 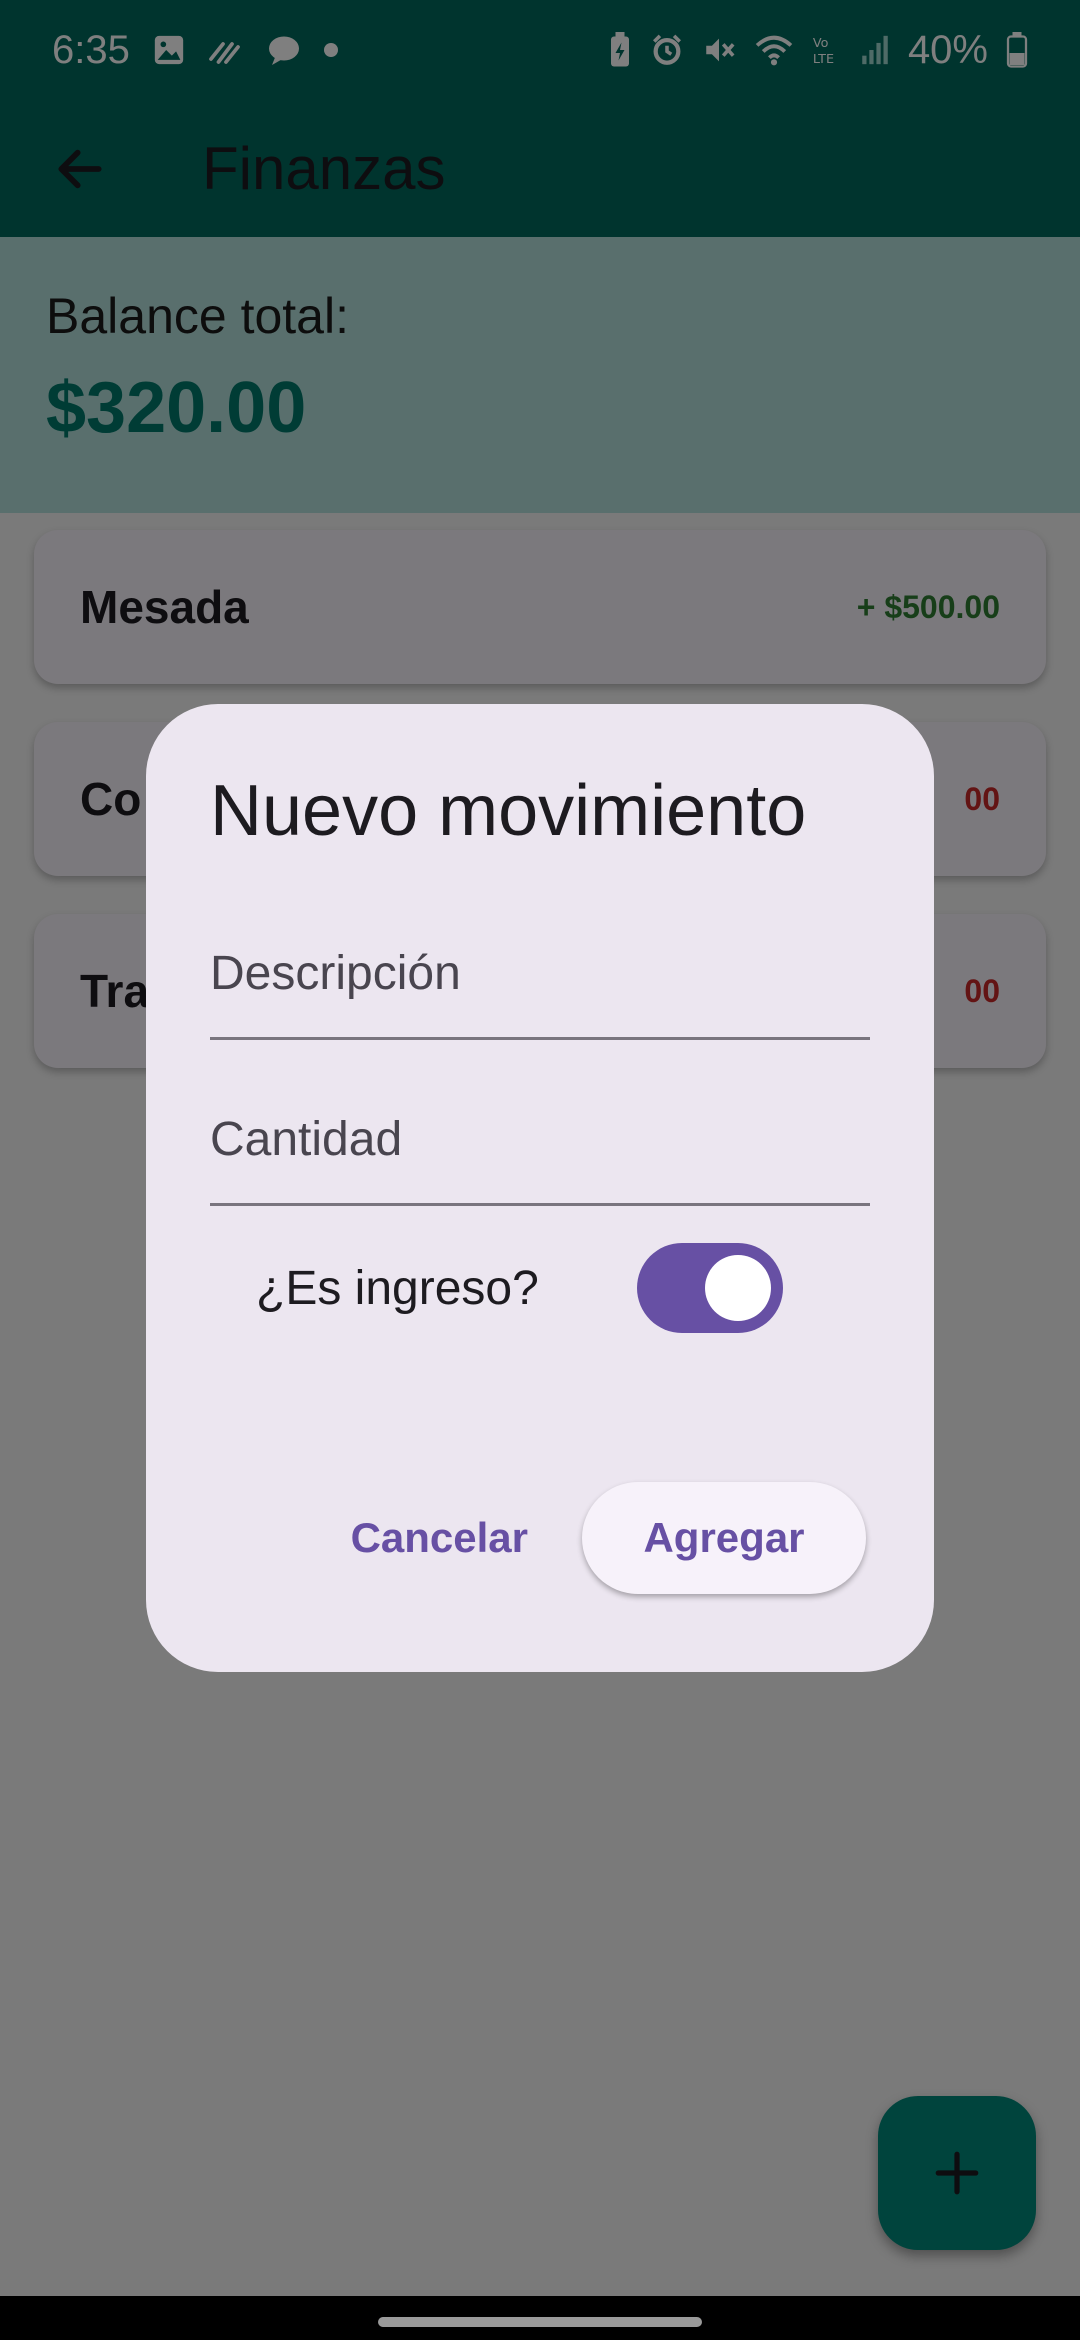 What do you see at coordinates (540, 2322) in the screenshot?
I see `home-gesture-handle` at bounding box center [540, 2322].